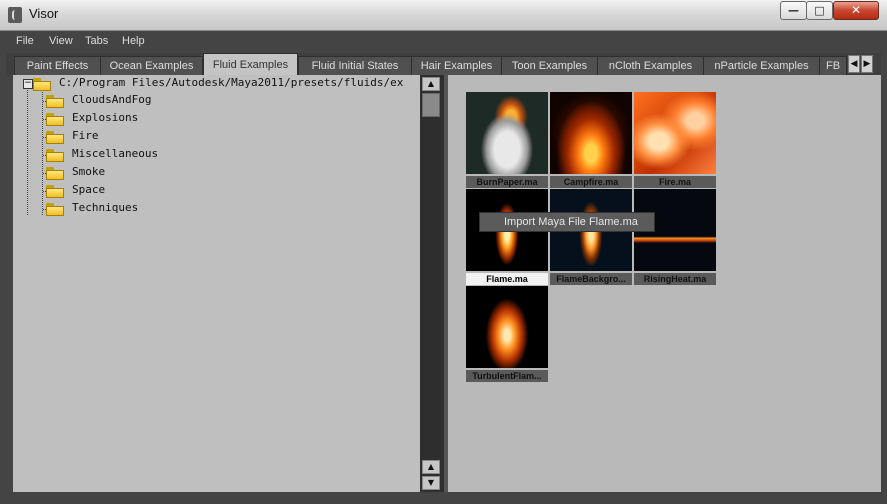  What do you see at coordinates (443, 42) in the screenshot?
I see `menu-bar: File View Tabs Help` at bounding box center [443, 42].